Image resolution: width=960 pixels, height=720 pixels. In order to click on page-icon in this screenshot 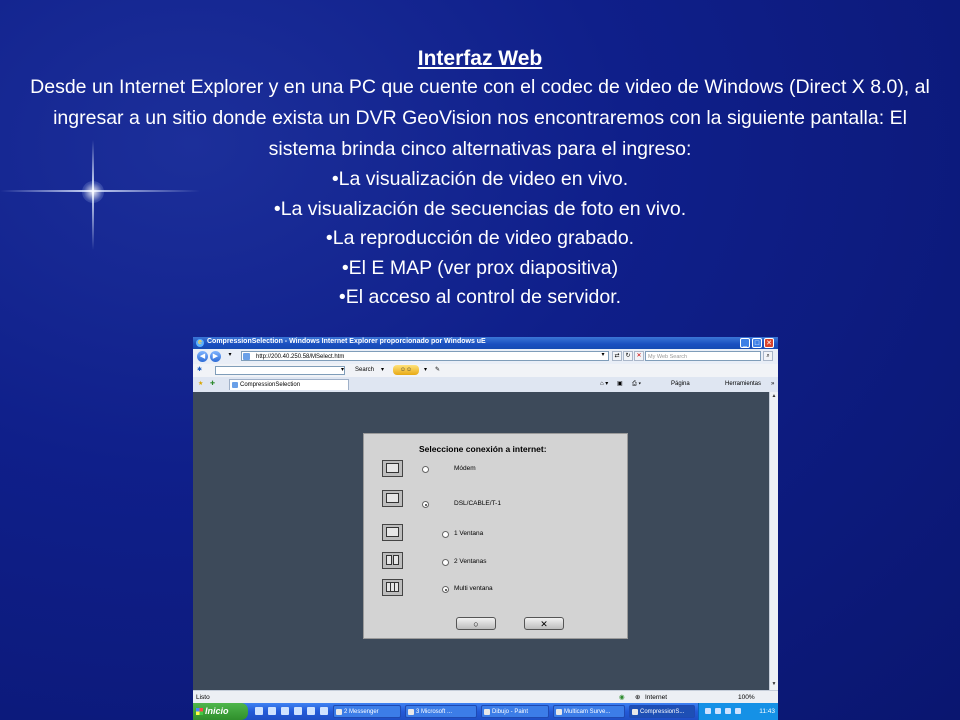, I will do `click(246, 356)`.